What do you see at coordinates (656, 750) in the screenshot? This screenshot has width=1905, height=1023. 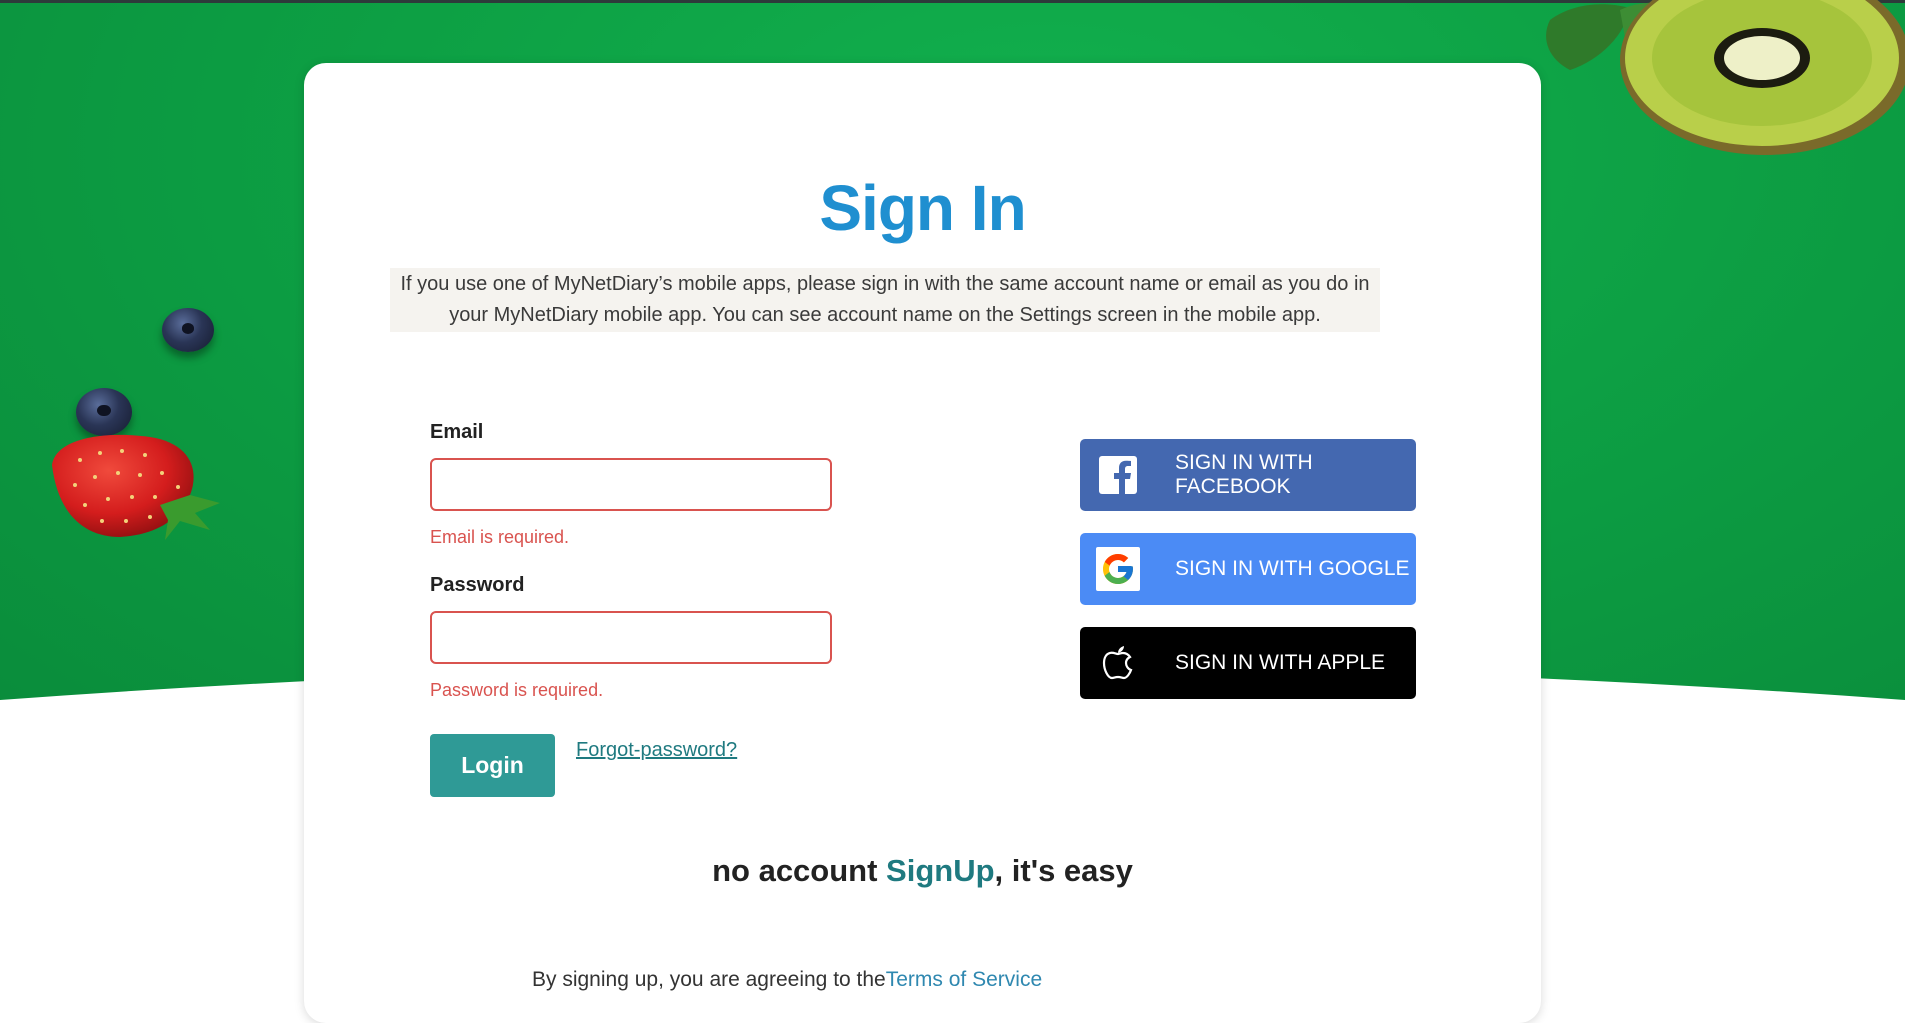 I see `forgot-password-link: Forgot-password?` at bounding box center [656, 750].